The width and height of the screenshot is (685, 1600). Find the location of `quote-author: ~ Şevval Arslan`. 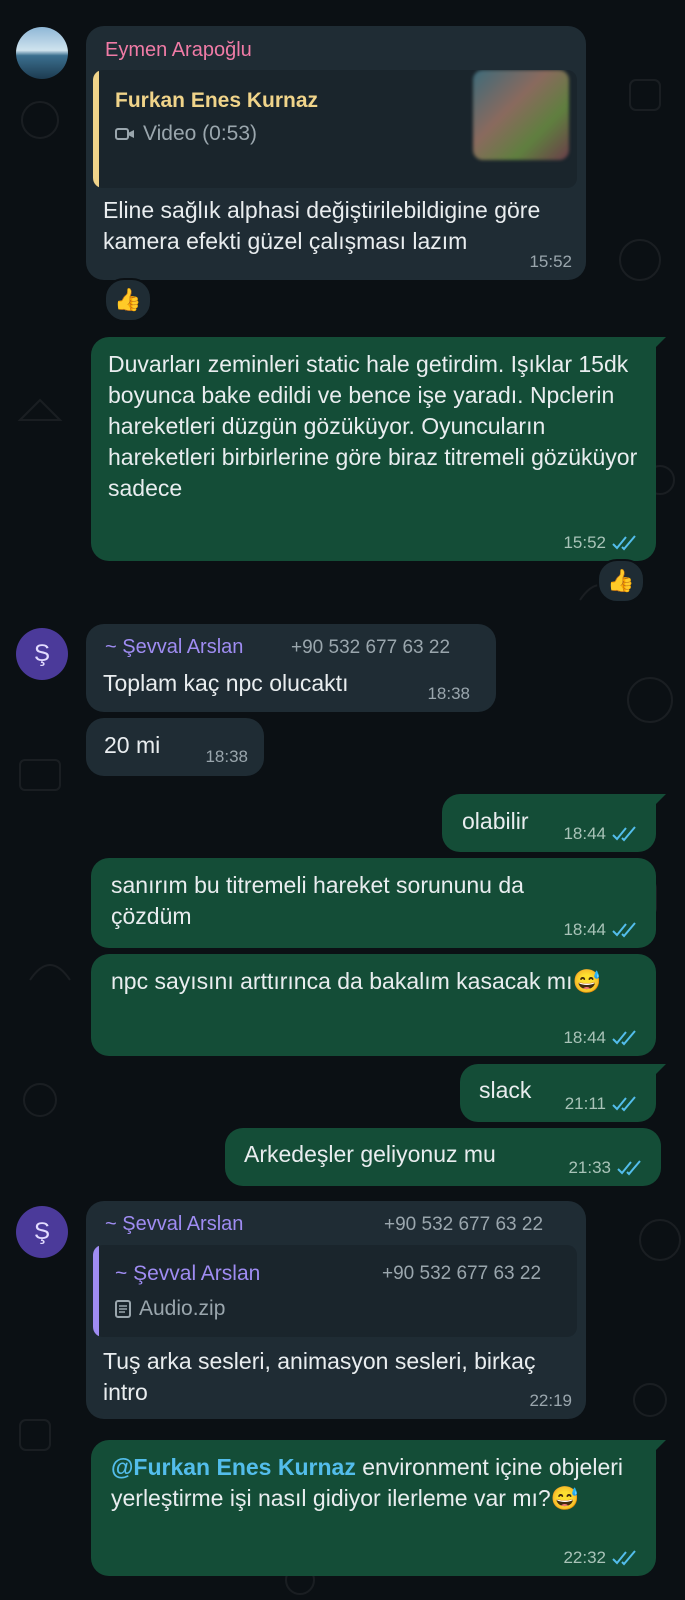

quote-author: ~ Şevval Arslan is located at coordinates (188, 1273).